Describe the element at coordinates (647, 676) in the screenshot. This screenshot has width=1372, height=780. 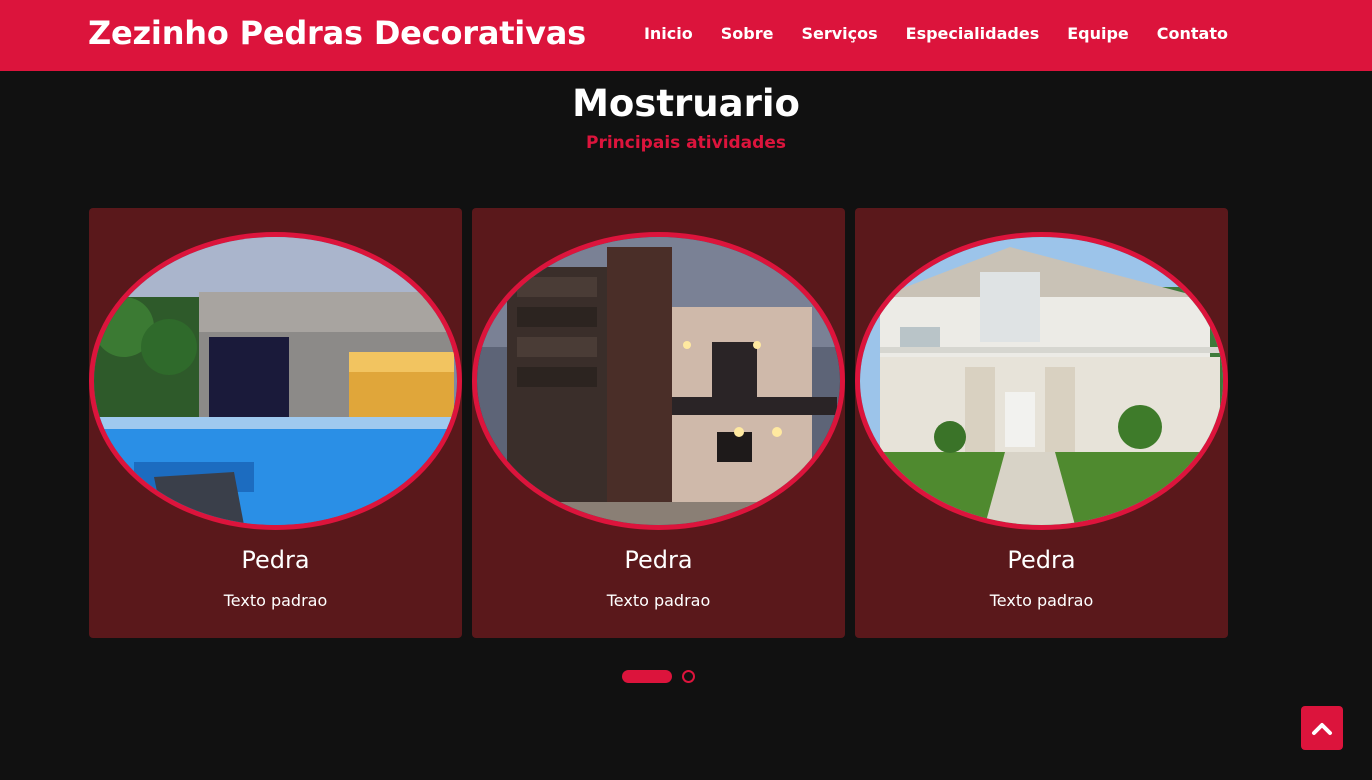
I see `carousel-dot-active` at that location.